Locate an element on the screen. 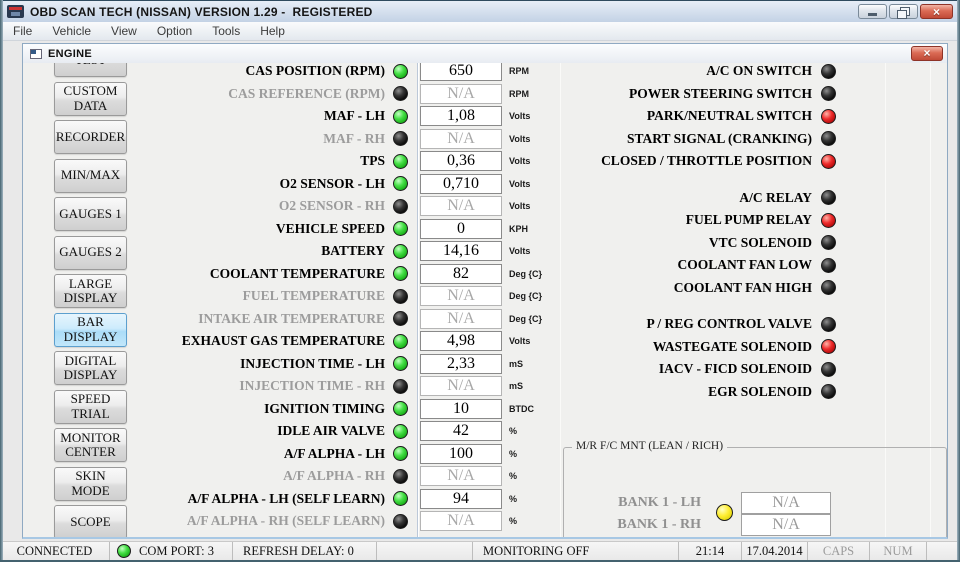  switch-label: IACV - FICD SOLENOID is located at coordinates (735, 369).